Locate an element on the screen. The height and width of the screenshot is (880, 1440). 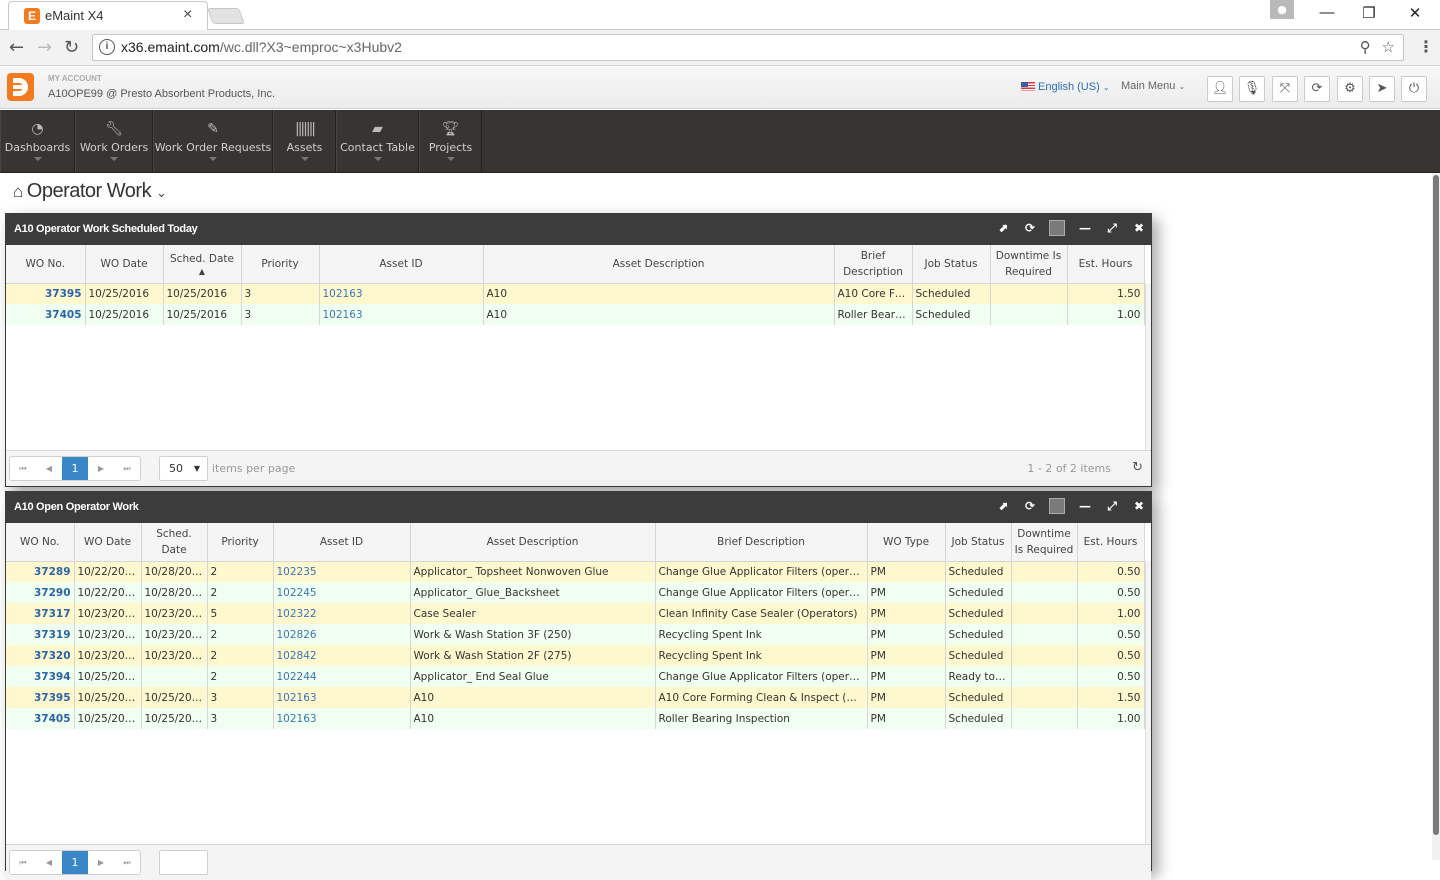
browser-profile-icon: ● is located at coordinates (1282, 9).